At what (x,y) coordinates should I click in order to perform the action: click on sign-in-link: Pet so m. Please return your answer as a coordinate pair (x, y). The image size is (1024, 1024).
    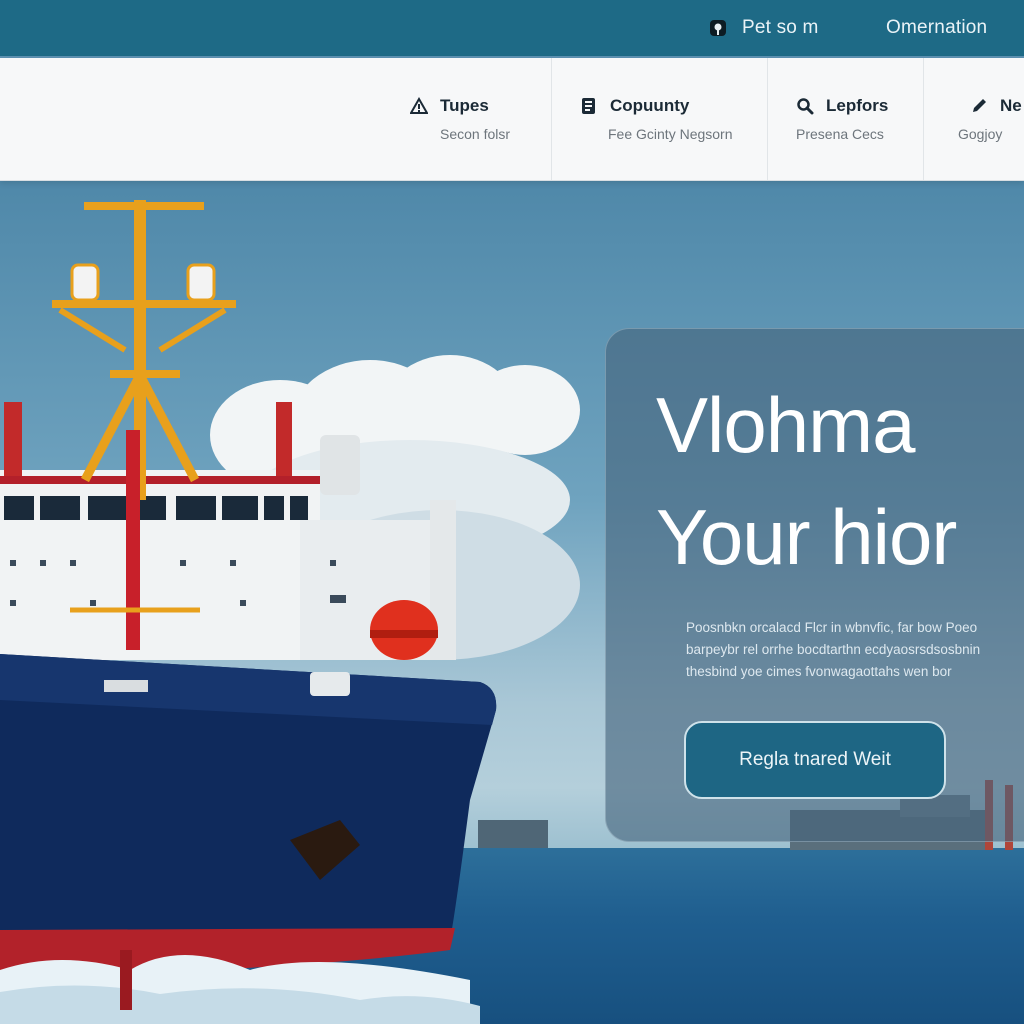
    Looking at the image, I should click on (763, 28).